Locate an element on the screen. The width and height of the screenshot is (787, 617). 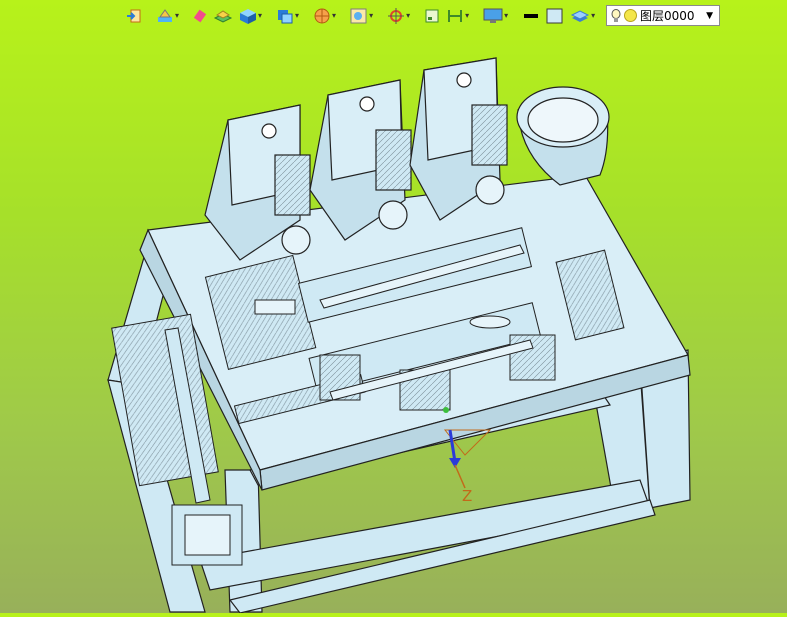
layer-name: 图层0000 is located at coordinates (667, 16).